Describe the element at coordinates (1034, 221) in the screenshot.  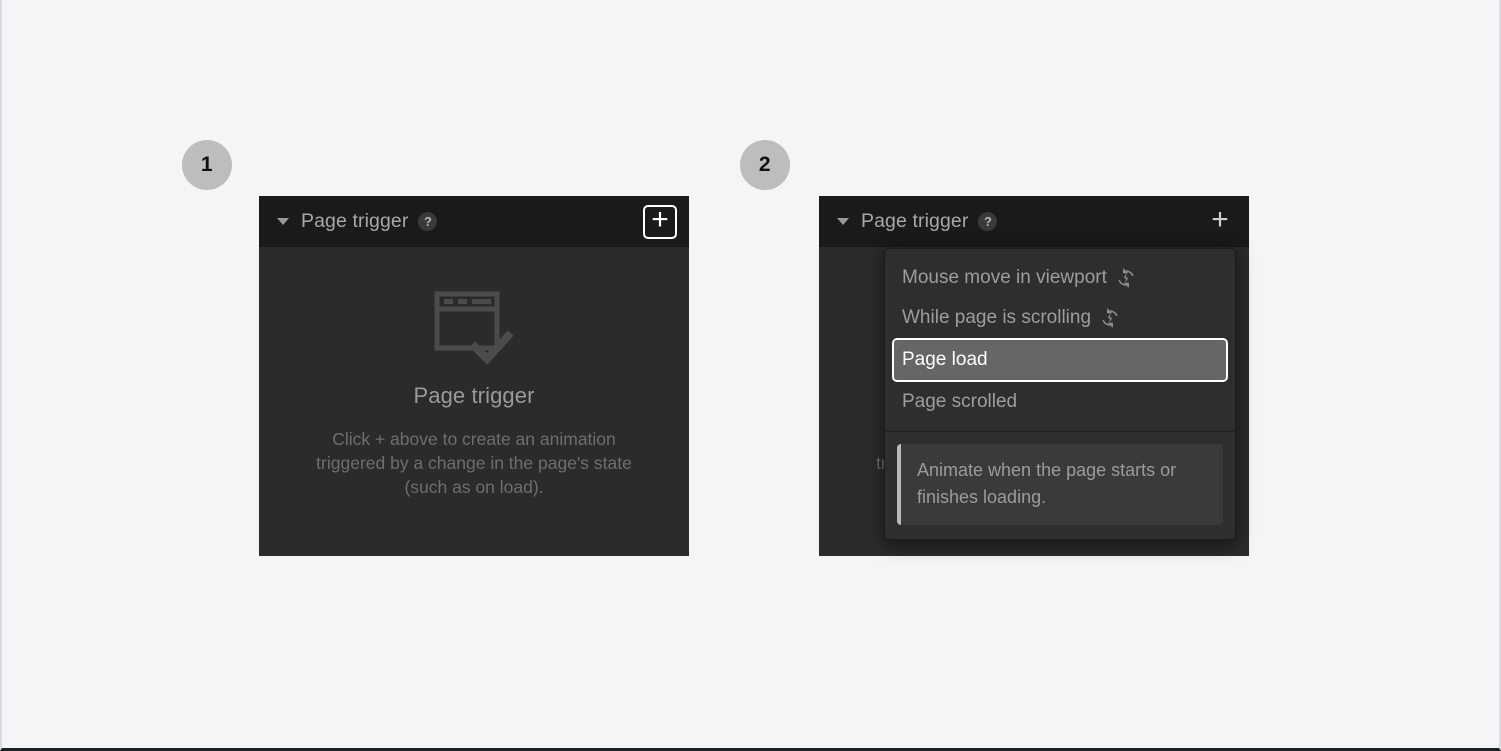
I see `panel-2-header: Page trigger ? +` at that location.